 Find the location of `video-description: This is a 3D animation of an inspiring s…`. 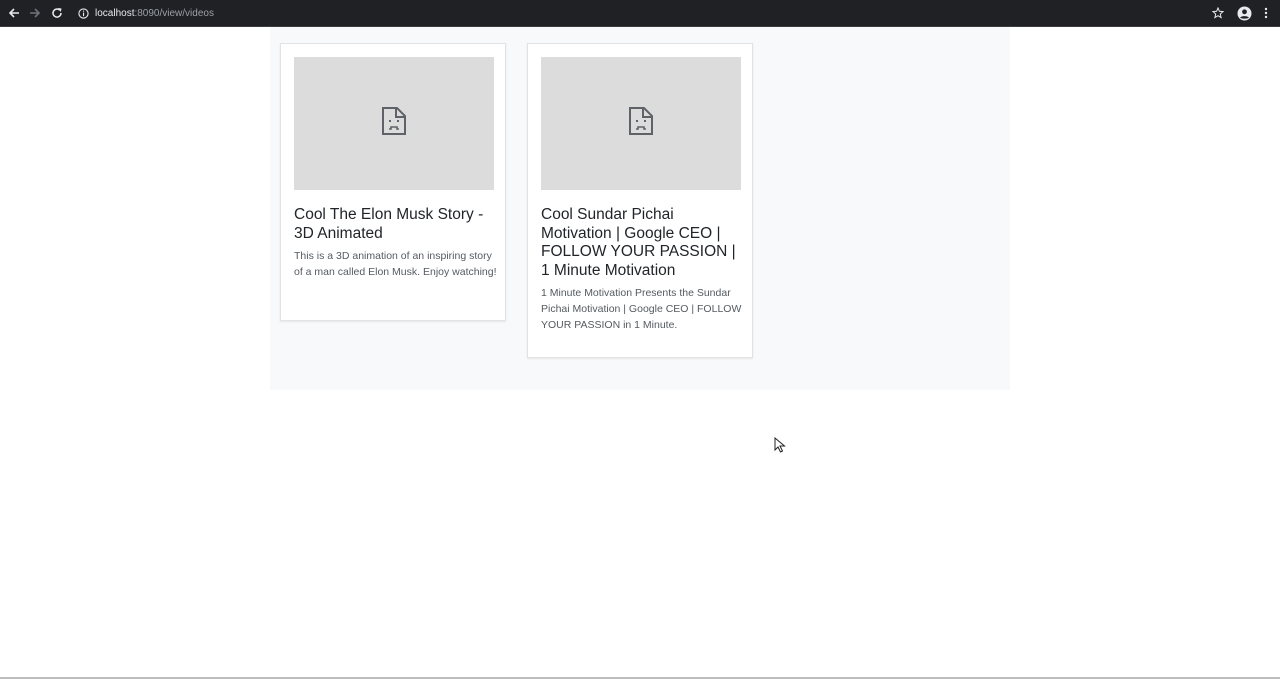

video-description: This is a 3D animation of an inspiring s… is located at coordinates (395, 264).